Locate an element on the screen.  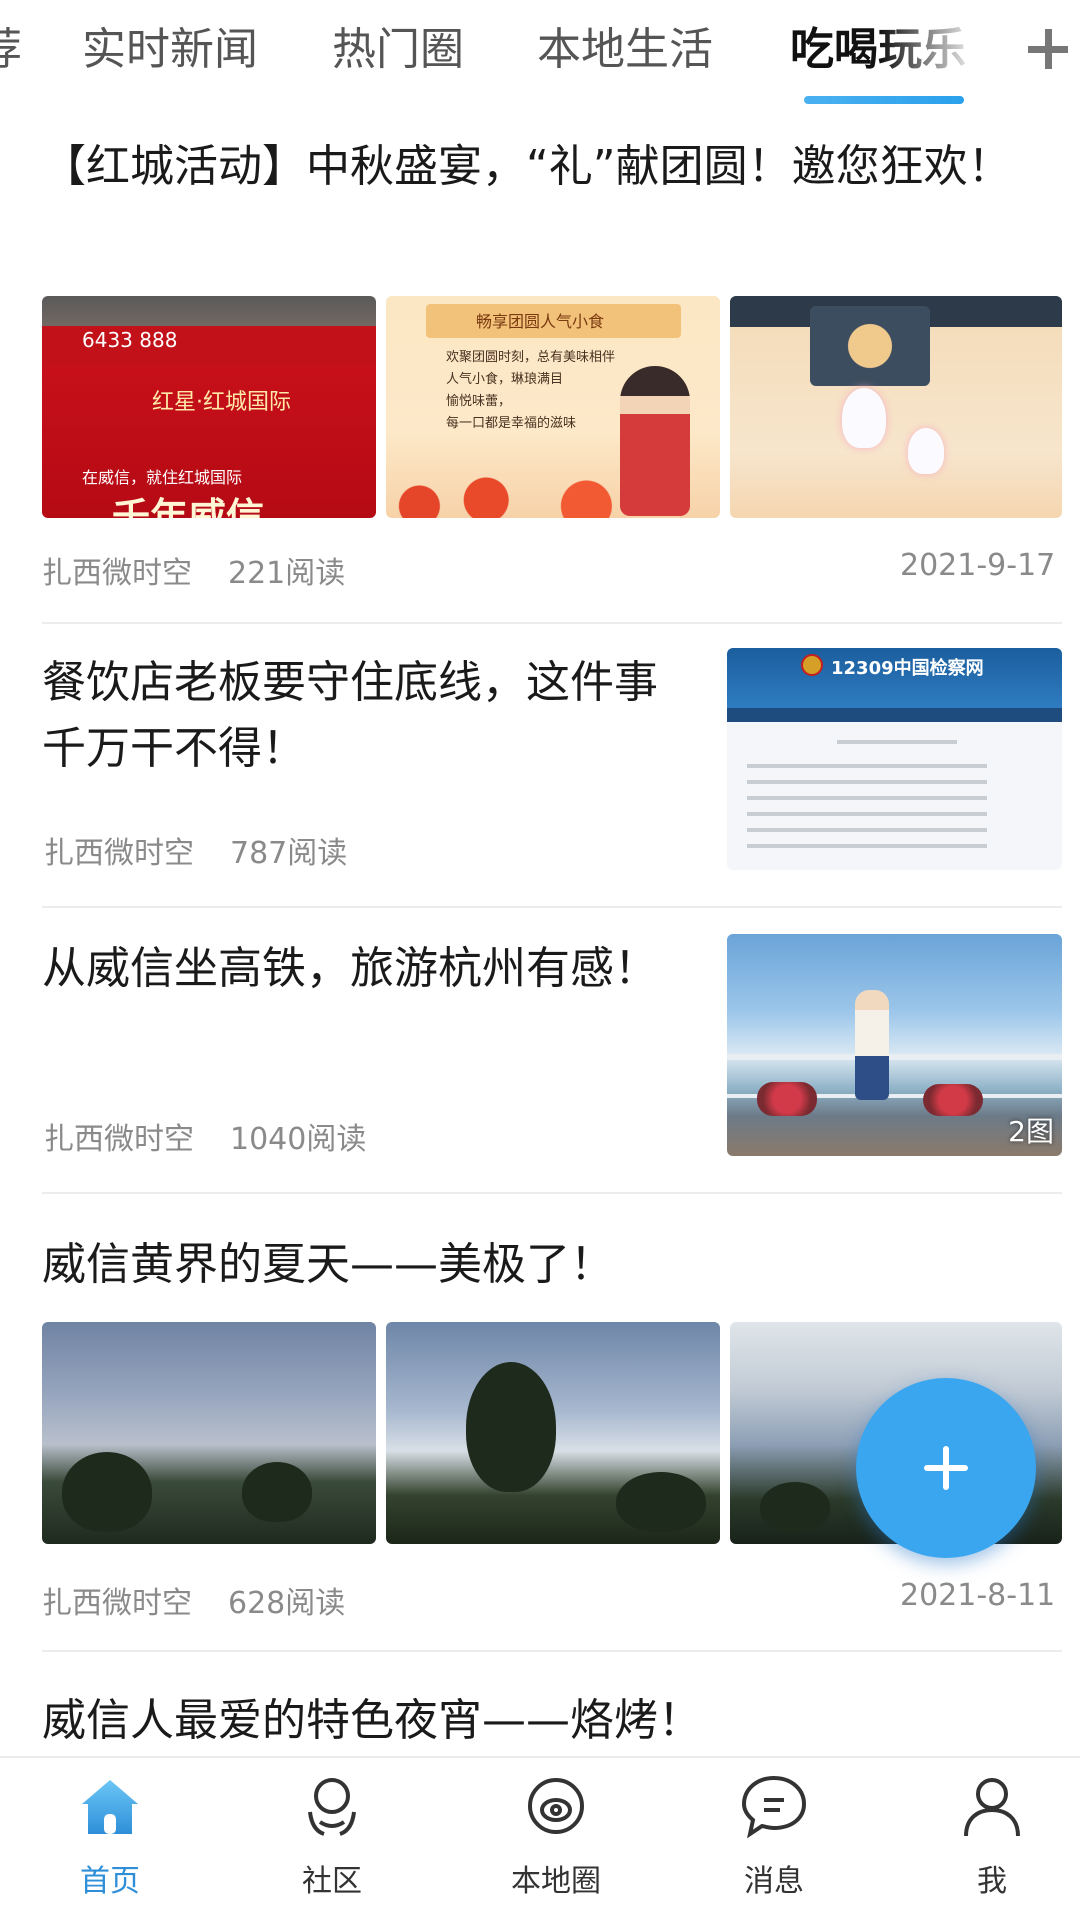
image-text-line: 欢聚团圆时刻，总有美味相伴 is located at coordinates (531, 357).